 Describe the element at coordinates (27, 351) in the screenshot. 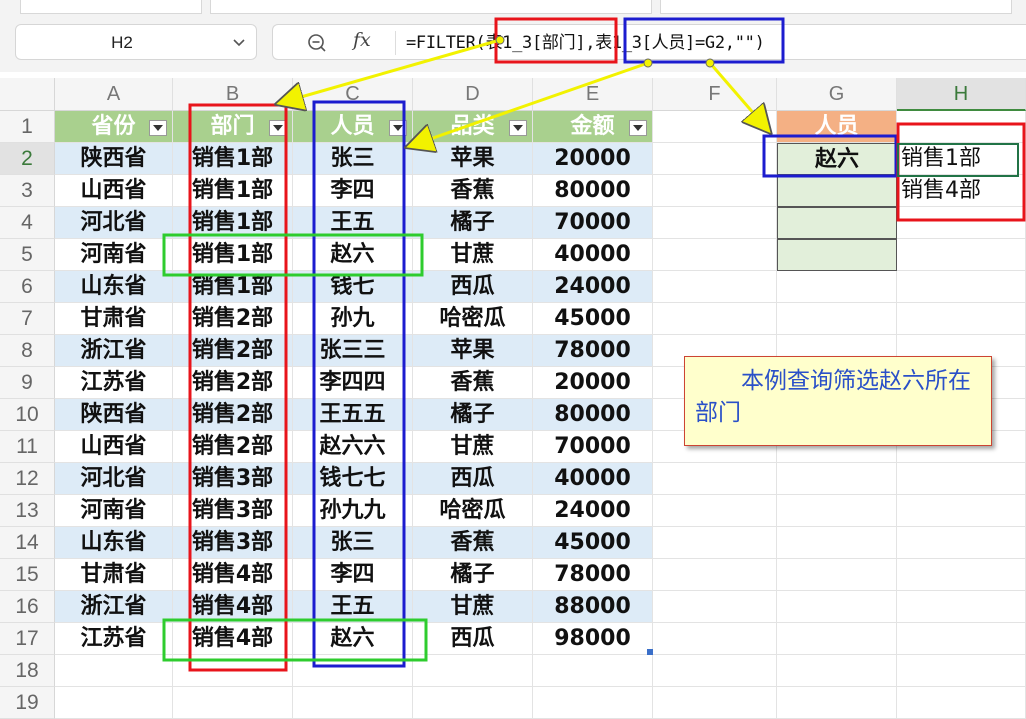

I see `row-header-8: 8` at that location.